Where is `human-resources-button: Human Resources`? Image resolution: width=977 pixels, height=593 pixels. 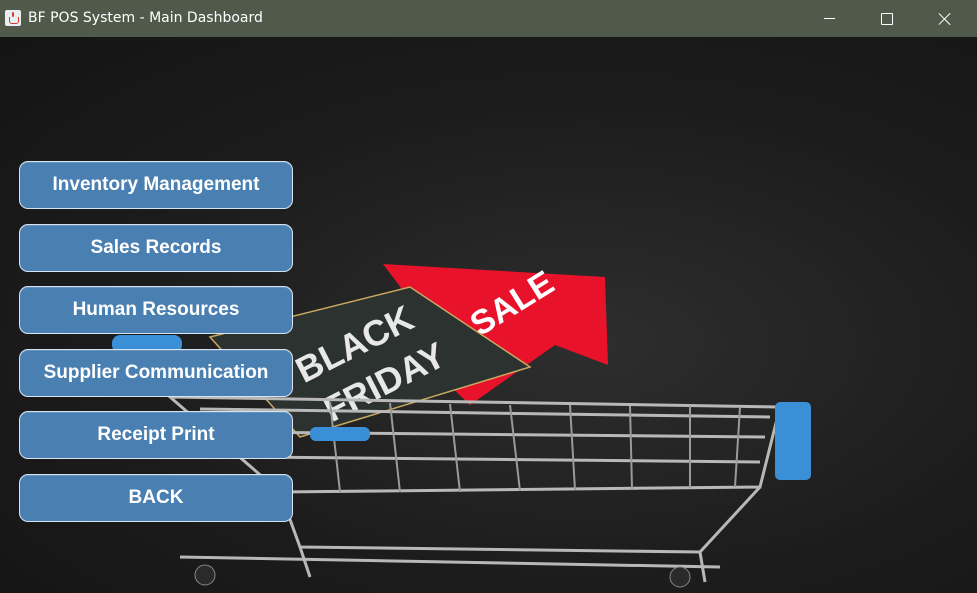 human-resources-button: Human Resources is located at coordinates (156, 310).